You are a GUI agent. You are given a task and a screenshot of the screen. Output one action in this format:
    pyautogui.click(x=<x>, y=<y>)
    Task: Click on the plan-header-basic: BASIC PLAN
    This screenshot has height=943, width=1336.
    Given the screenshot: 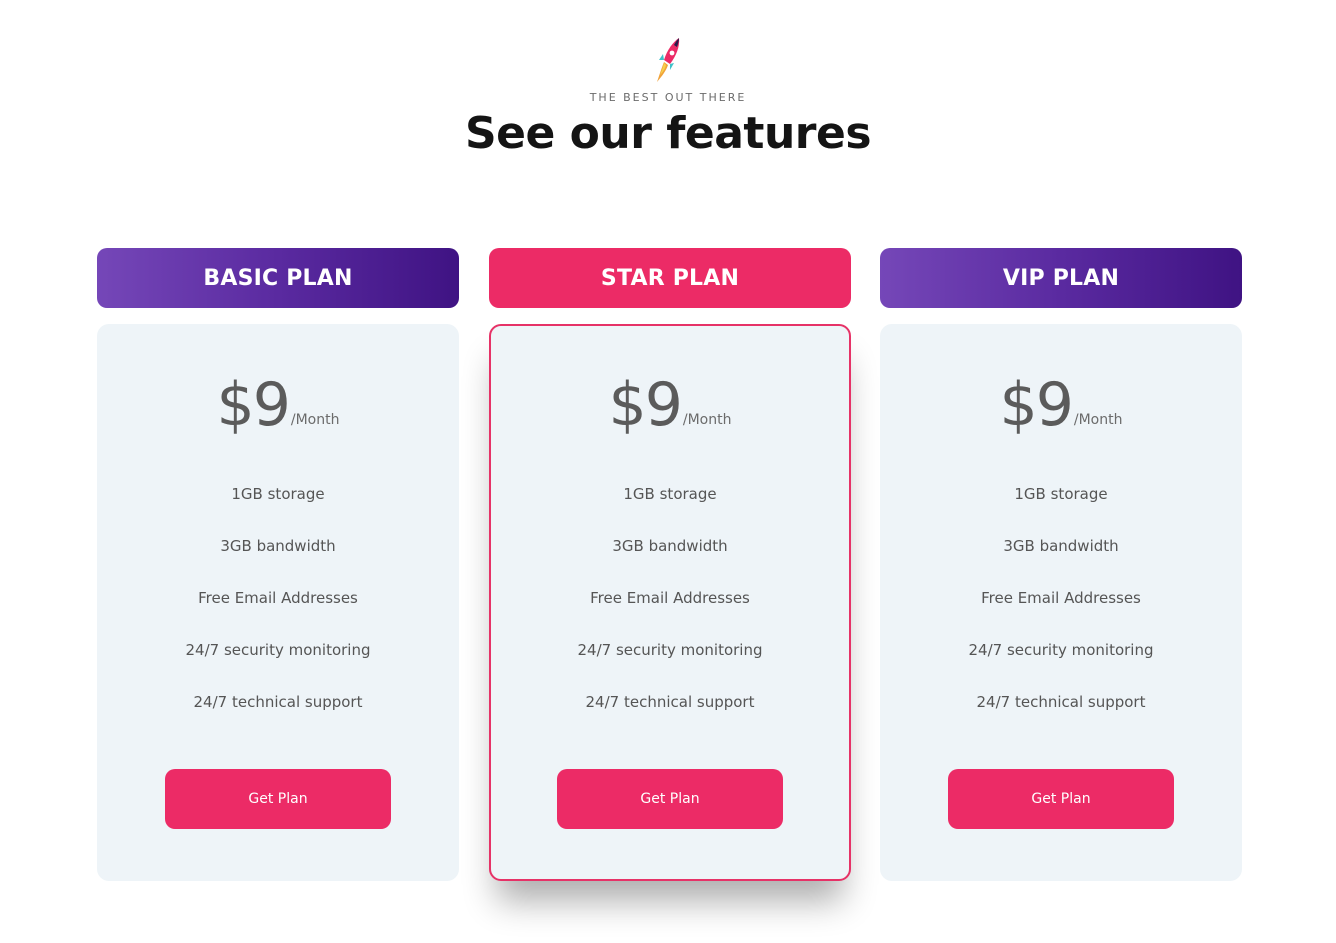 What is the action you would take?
    pyautogui.click(x=278, y=278)
    